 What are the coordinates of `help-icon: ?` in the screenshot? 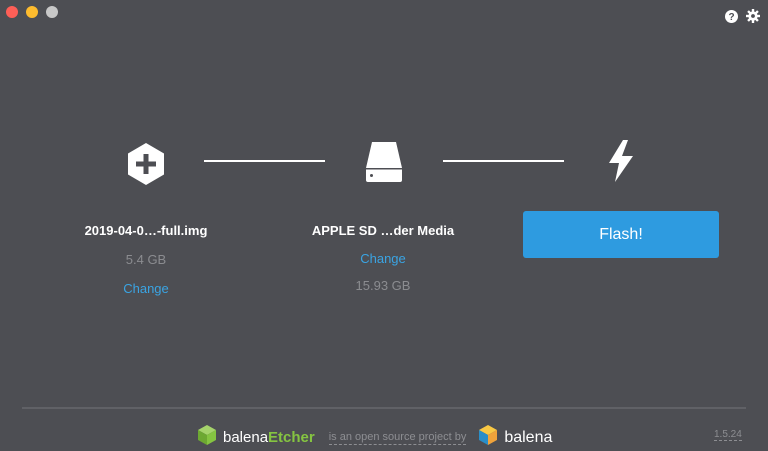 It's located at (731, 16).